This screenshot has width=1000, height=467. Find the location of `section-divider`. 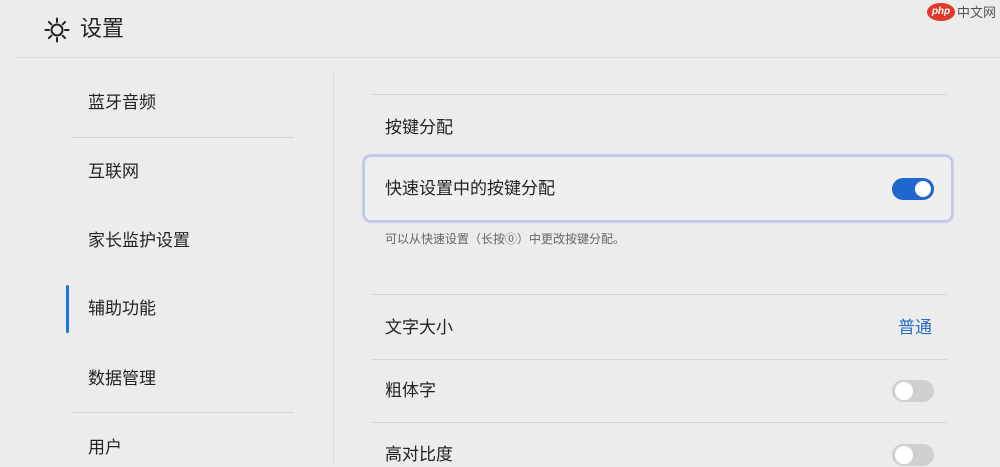

section-divider is located at coordinates (659, 94).